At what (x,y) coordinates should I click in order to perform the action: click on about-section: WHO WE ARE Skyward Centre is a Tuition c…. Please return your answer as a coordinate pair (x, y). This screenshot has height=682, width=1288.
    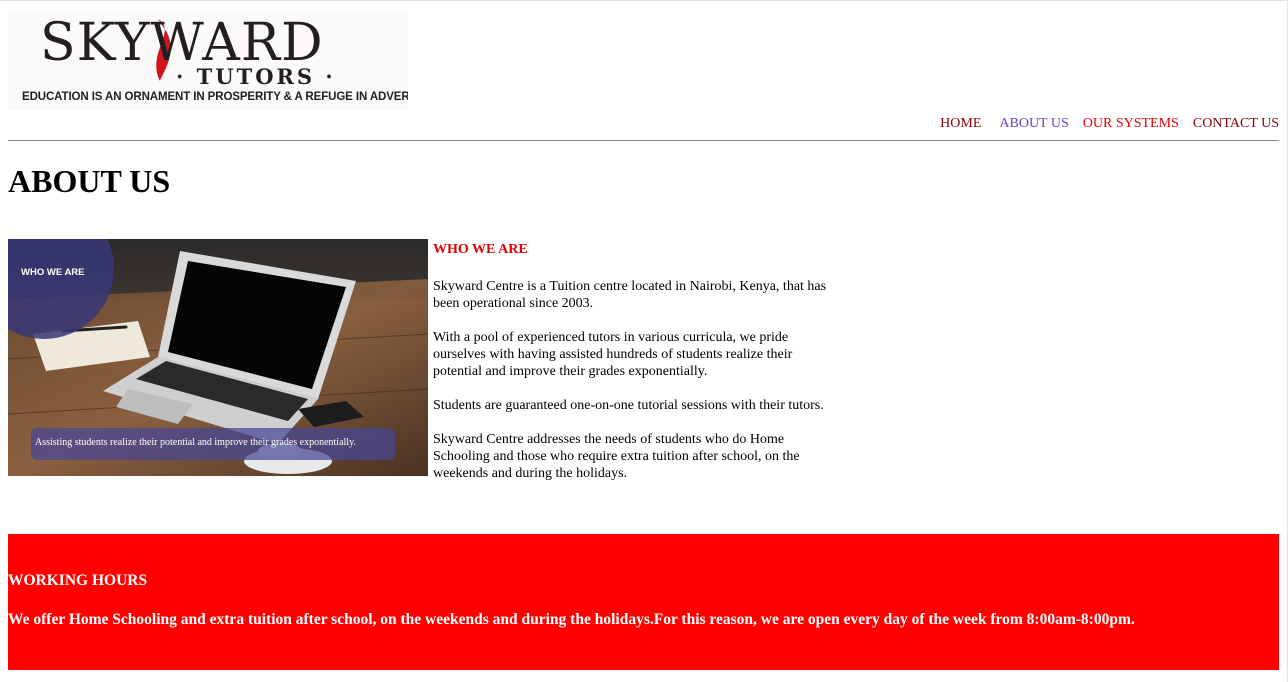
    Looking at the image, I should click on (648, 370).